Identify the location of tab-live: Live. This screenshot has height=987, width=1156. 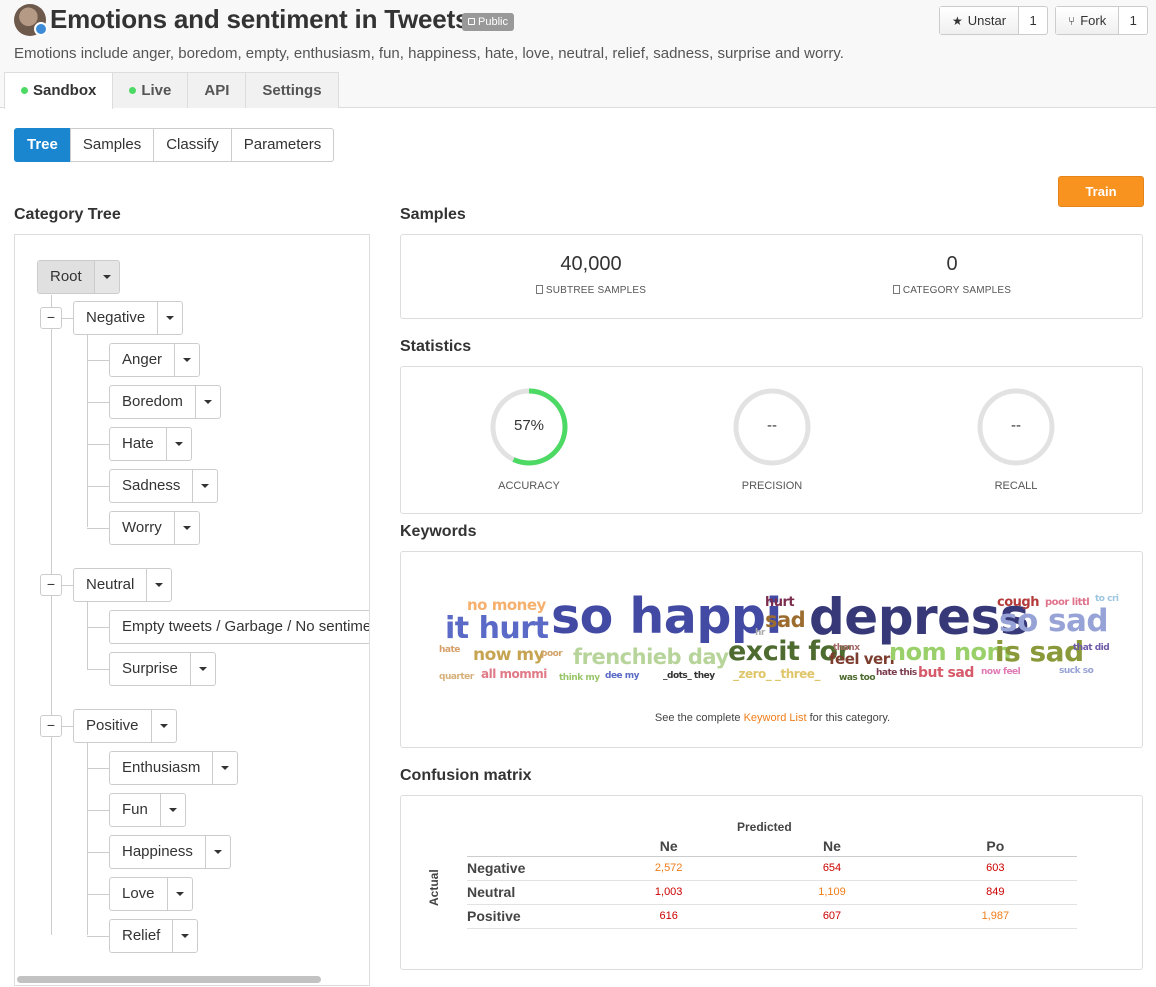
(150, 90).